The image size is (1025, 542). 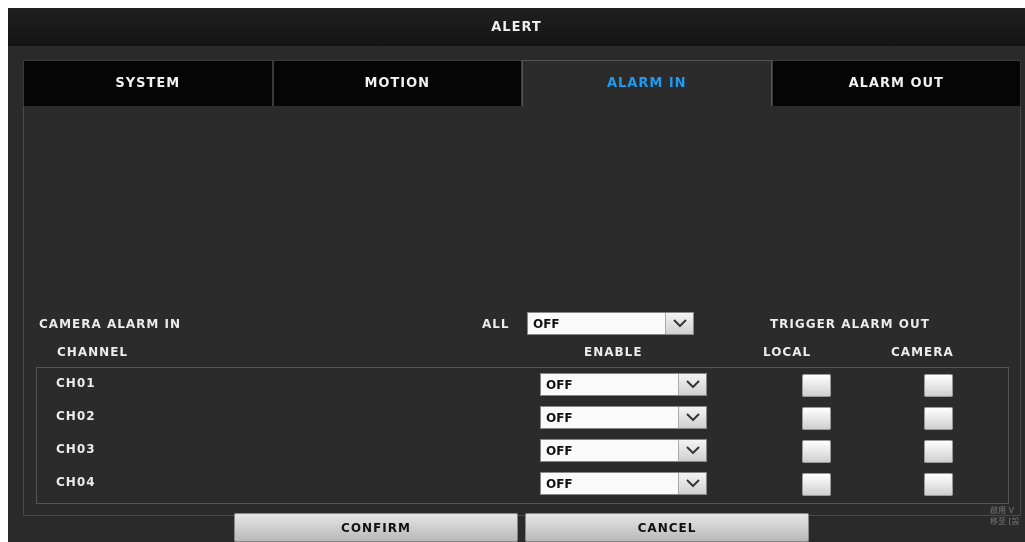 I want to click on os-activation-watermark: 啟用 V 移至 [設, so click(x=1007, y=516).